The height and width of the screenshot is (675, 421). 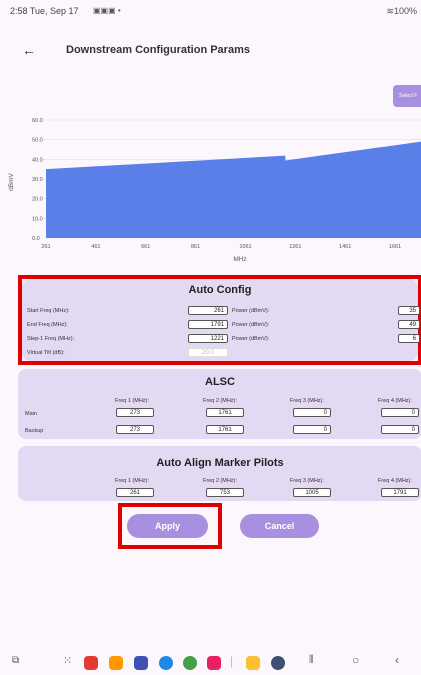 I want to click on y-axis-ticks: 0.0 10.0 20.0 30.0 40.0 50.0 60.0, so click(x=37, y=180).